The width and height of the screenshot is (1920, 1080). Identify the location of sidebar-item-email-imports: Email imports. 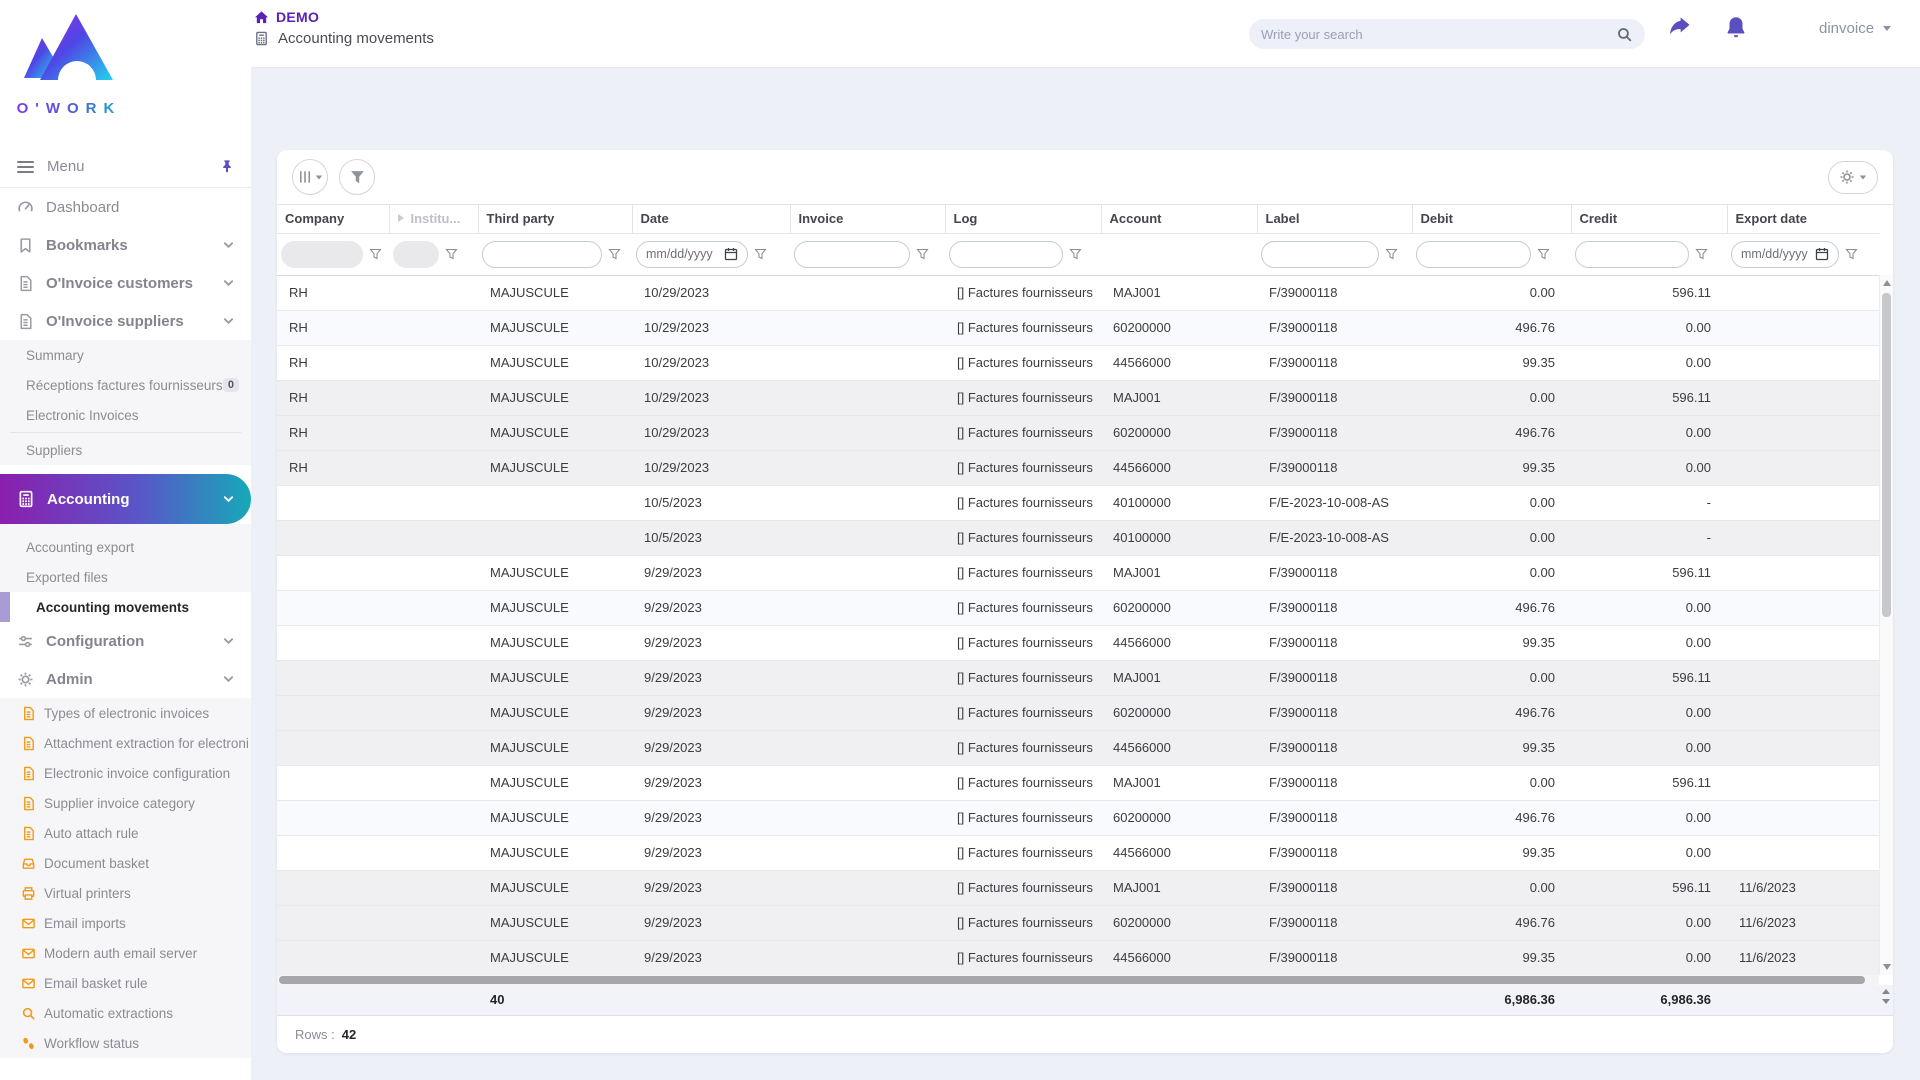
(125, 923).